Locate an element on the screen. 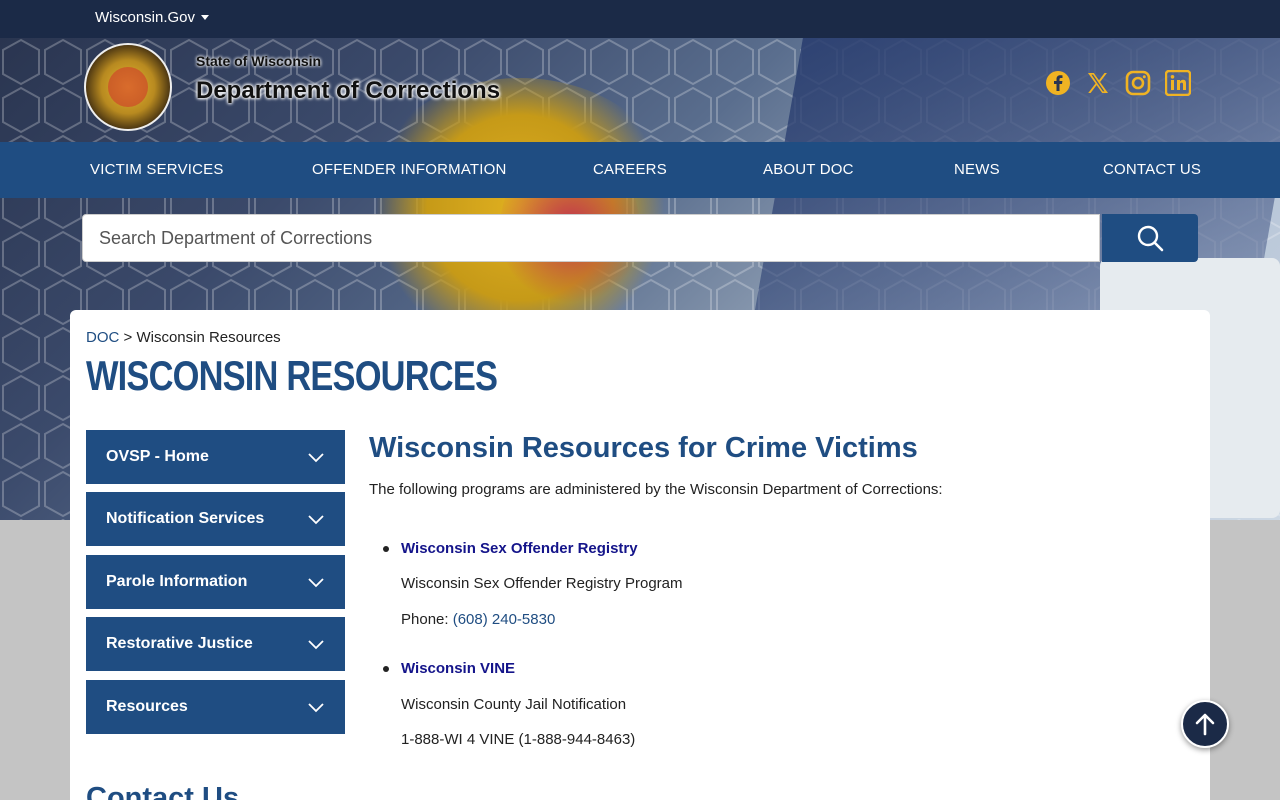 Image resolution: width=1280 pixels, height=800 pixels. state-seal-logo is located at coordinates (128, 87).